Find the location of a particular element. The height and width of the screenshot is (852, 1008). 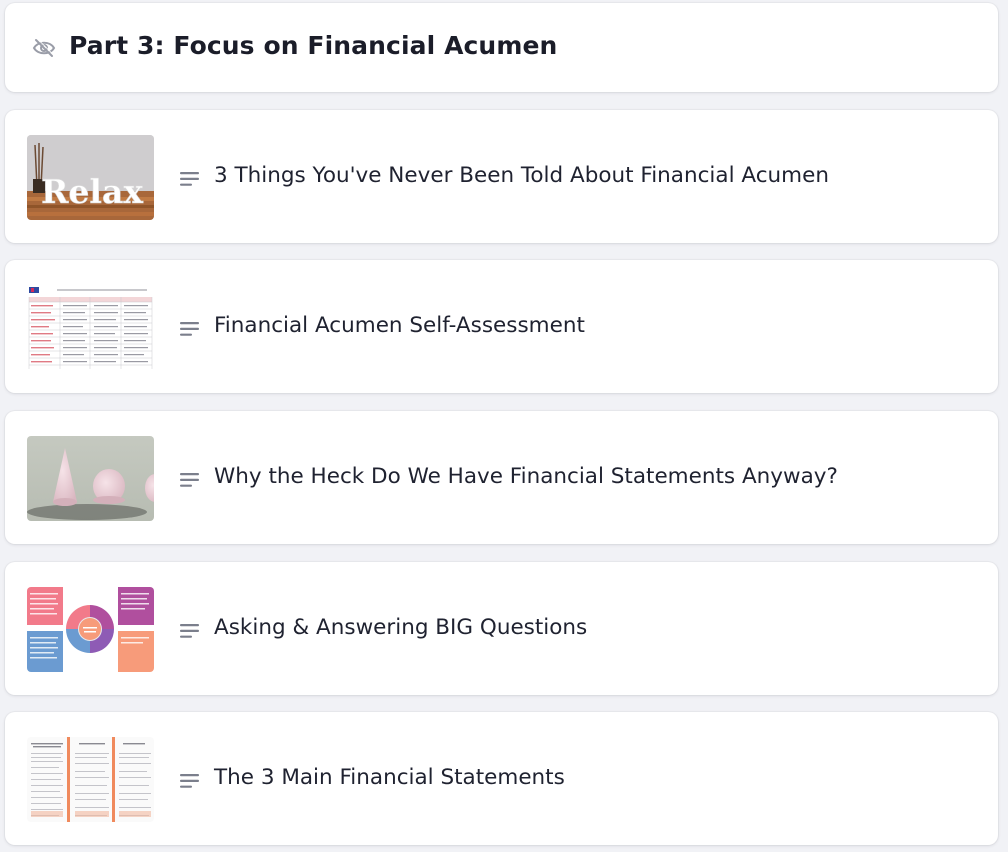

section-header: Part 3: Focus on Financial Acumen is located at coordinates (501, 47).